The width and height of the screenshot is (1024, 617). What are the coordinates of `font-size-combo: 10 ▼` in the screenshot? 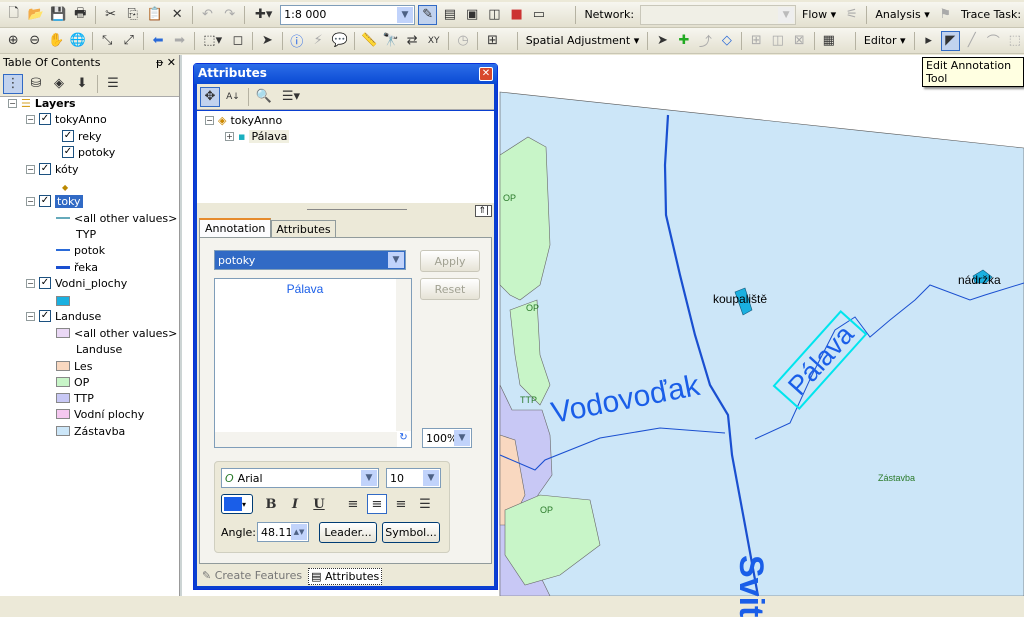 It's located at (413, 478).